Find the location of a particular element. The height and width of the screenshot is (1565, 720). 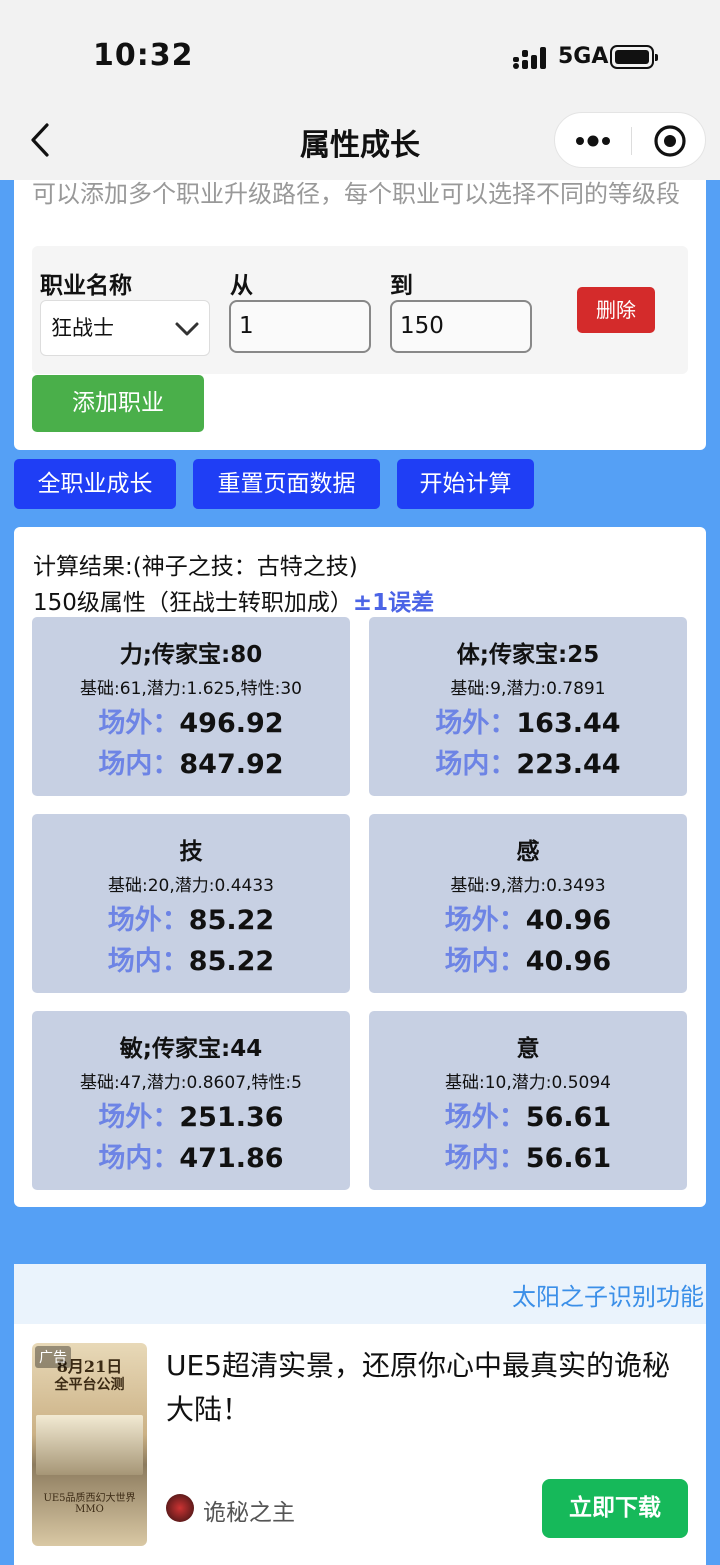

stat-inside: 场内：471.86 is located at coordinates (191, 1155).